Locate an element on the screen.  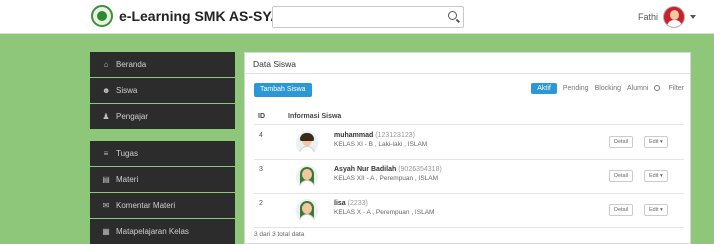
student-class: KELAS XII - A , Perempuan , ISLAM is located at coordinates (386, 178).